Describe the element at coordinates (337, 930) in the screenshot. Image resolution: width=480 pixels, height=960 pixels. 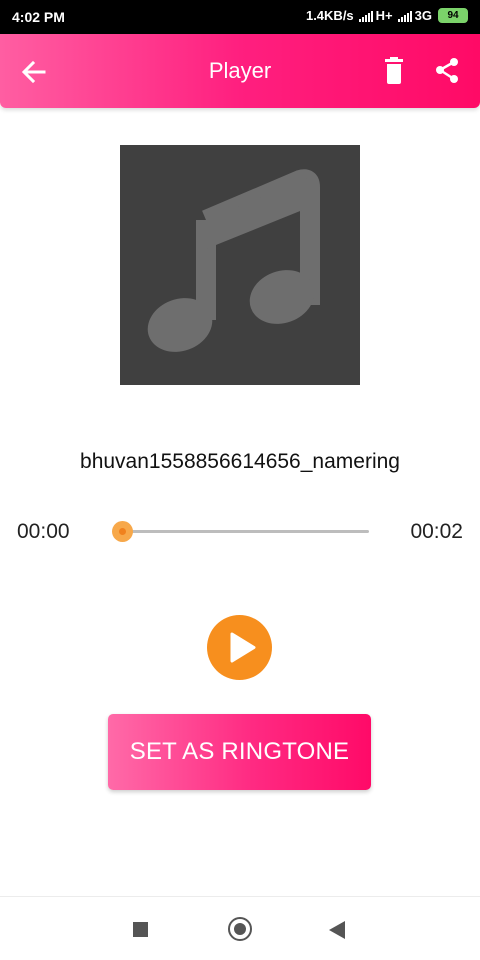
I see `back-icon` at that location.